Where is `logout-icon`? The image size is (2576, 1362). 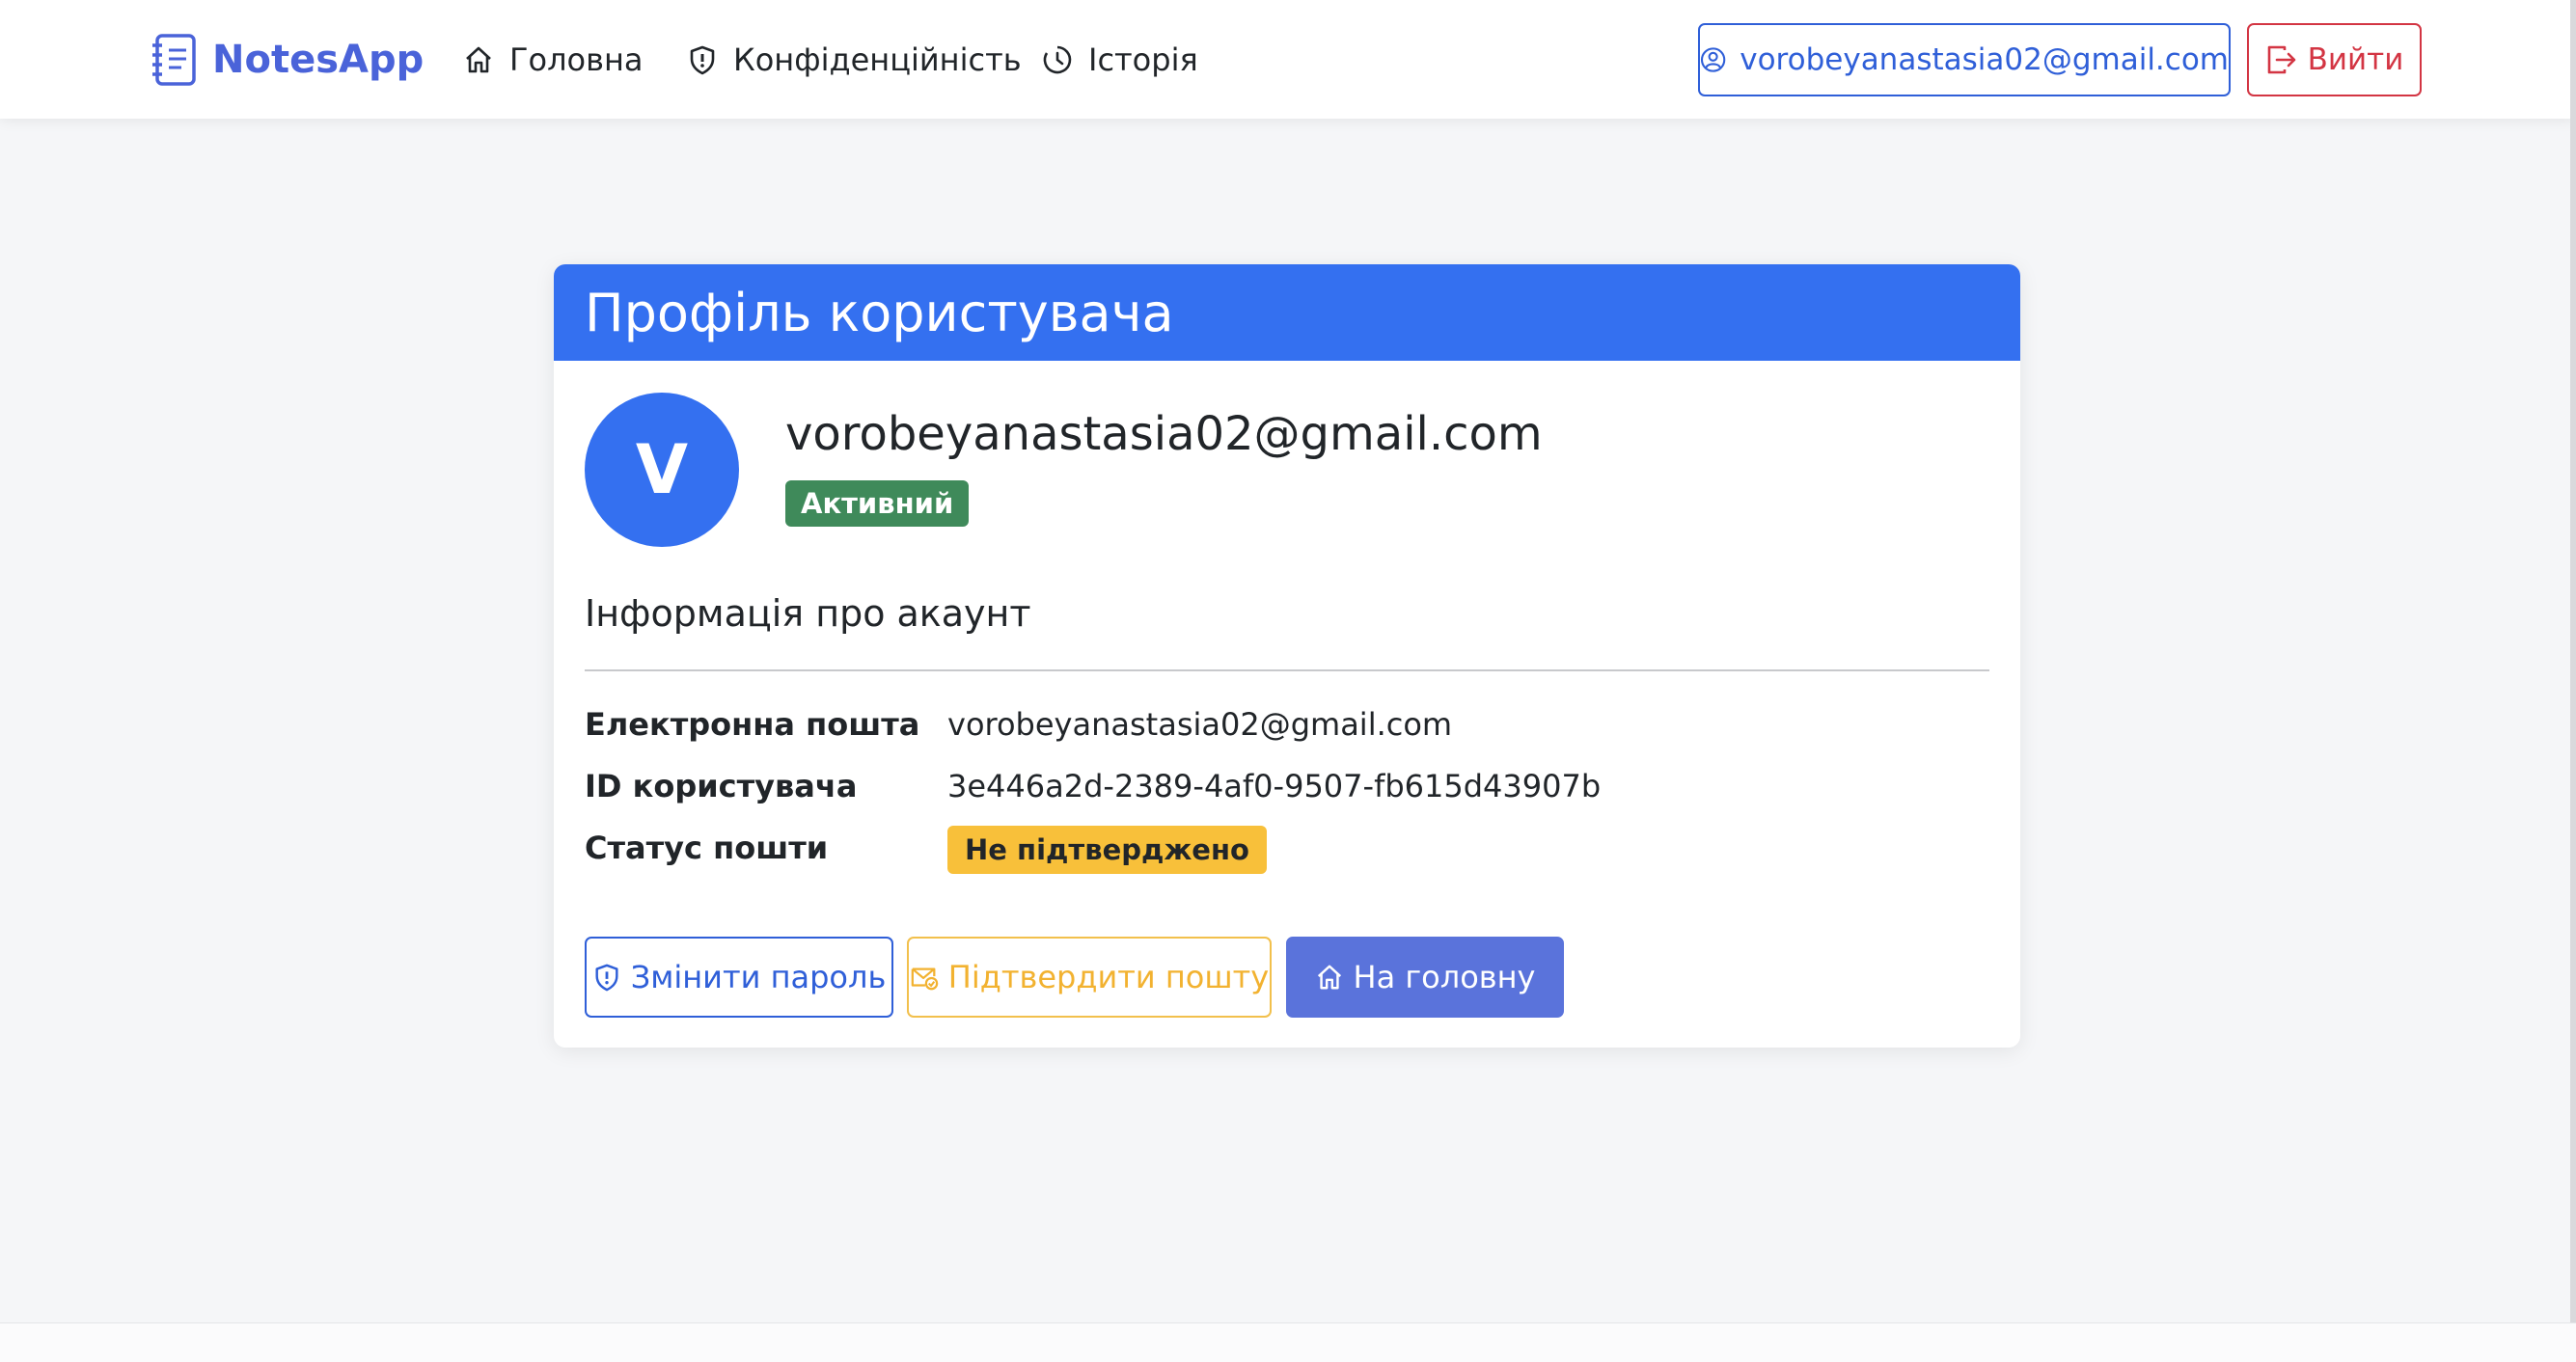
logout-icon is located at coordinates (2281, 59).